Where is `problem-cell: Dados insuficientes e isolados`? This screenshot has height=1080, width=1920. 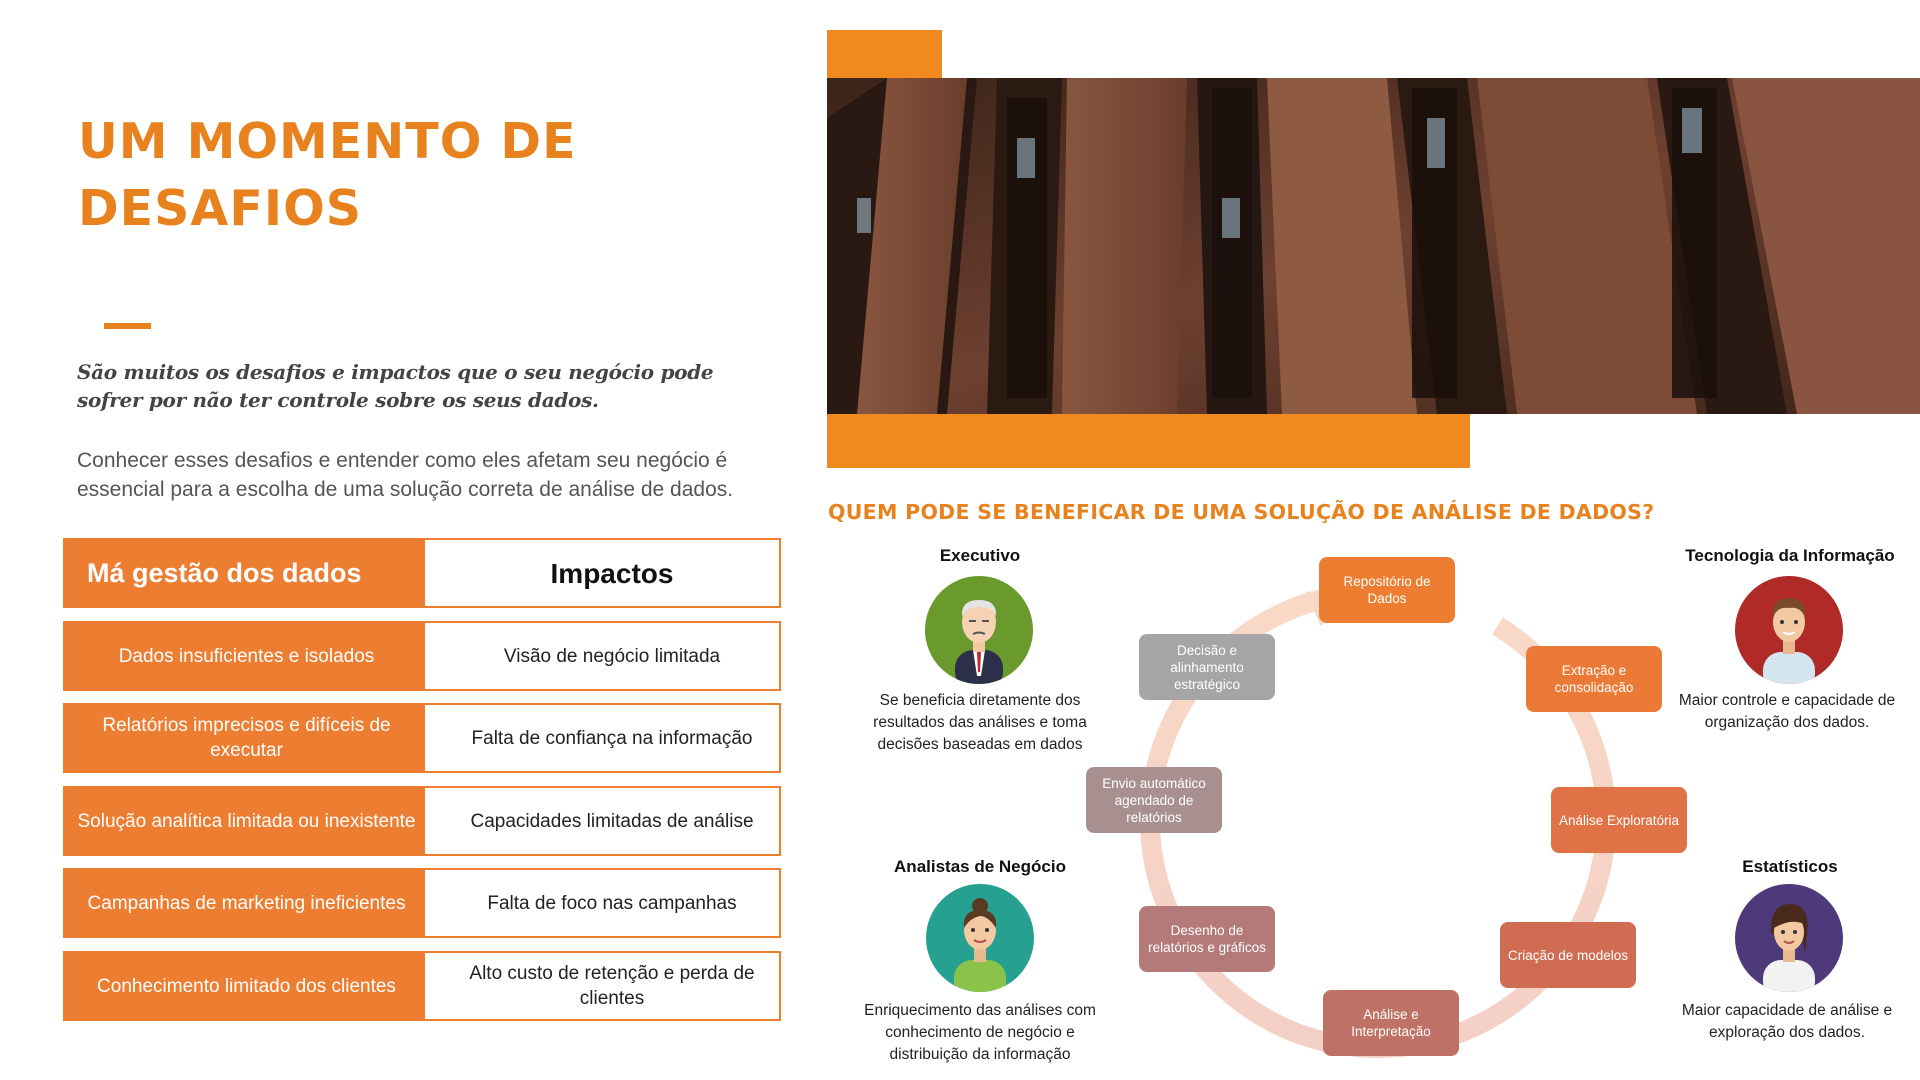 problem-cell: Dados insuficientes e isolados is located at coordinates (254, 656).